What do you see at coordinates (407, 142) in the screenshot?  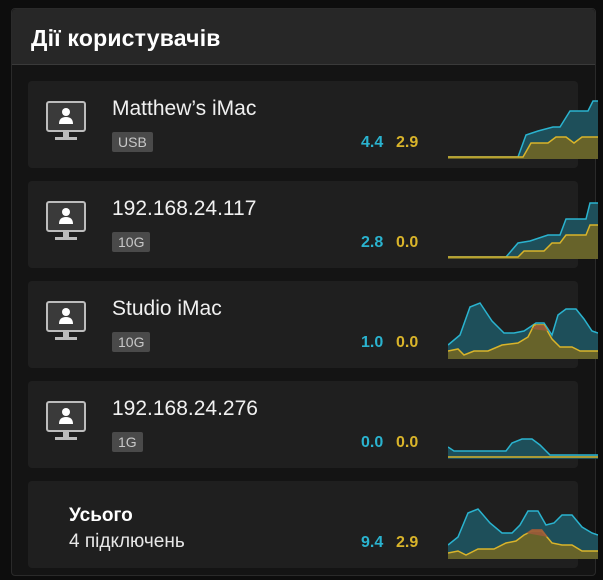 I see `outgoing-rate: 2.9` at bounding box center [407, 142].